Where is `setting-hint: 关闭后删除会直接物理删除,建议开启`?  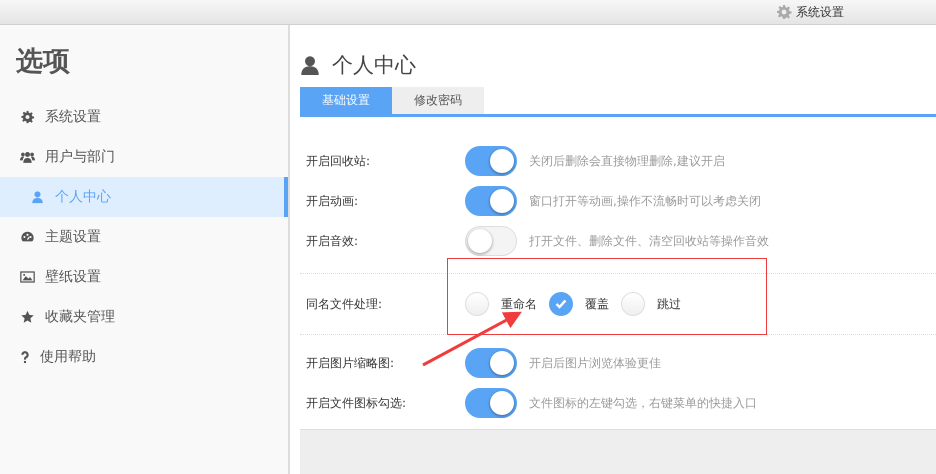 setting-hint: 关闭后删除会直接物理删除,建议开启 is located at coordinates (627, 161).